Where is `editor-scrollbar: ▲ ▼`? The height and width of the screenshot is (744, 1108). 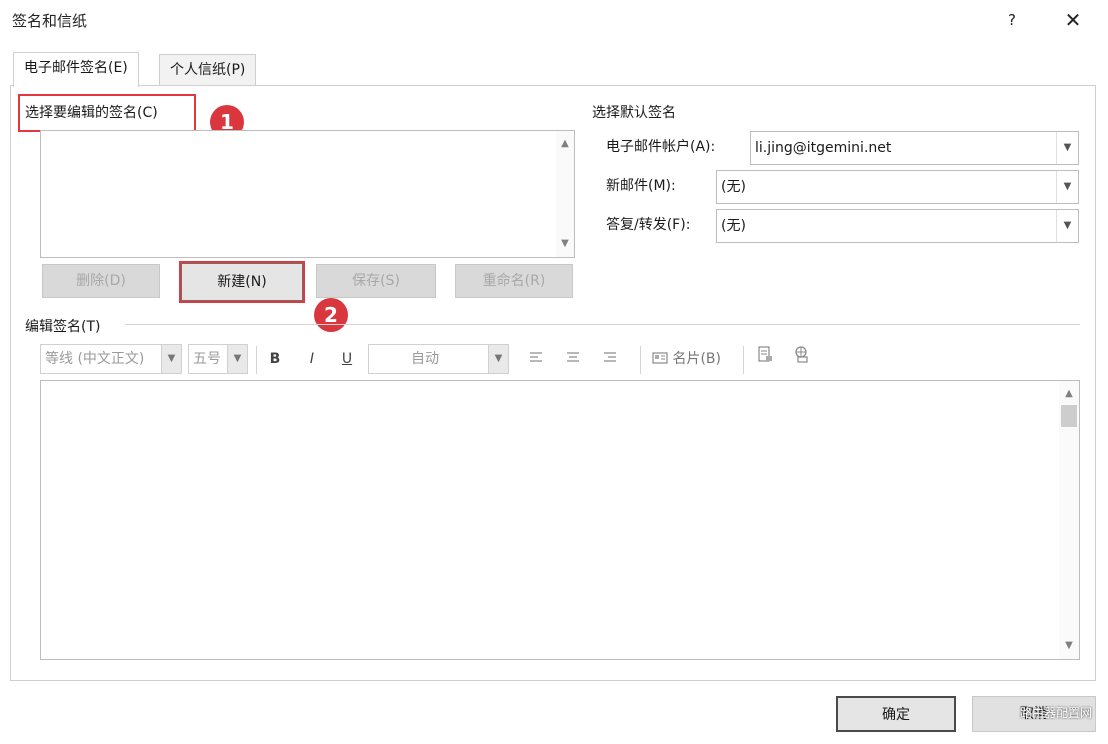
editor-scrollbar: ▲ ▼ is located at coordinates (1069, 520).